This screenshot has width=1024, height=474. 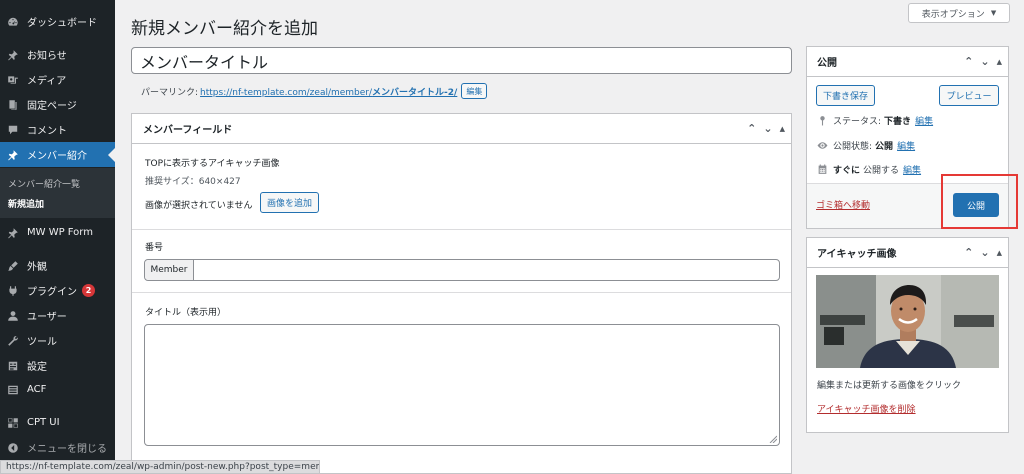 What do you see at coordinates (12, 365) in the screenshot?
I see `settings-icon` at bounding box center [12, 365].